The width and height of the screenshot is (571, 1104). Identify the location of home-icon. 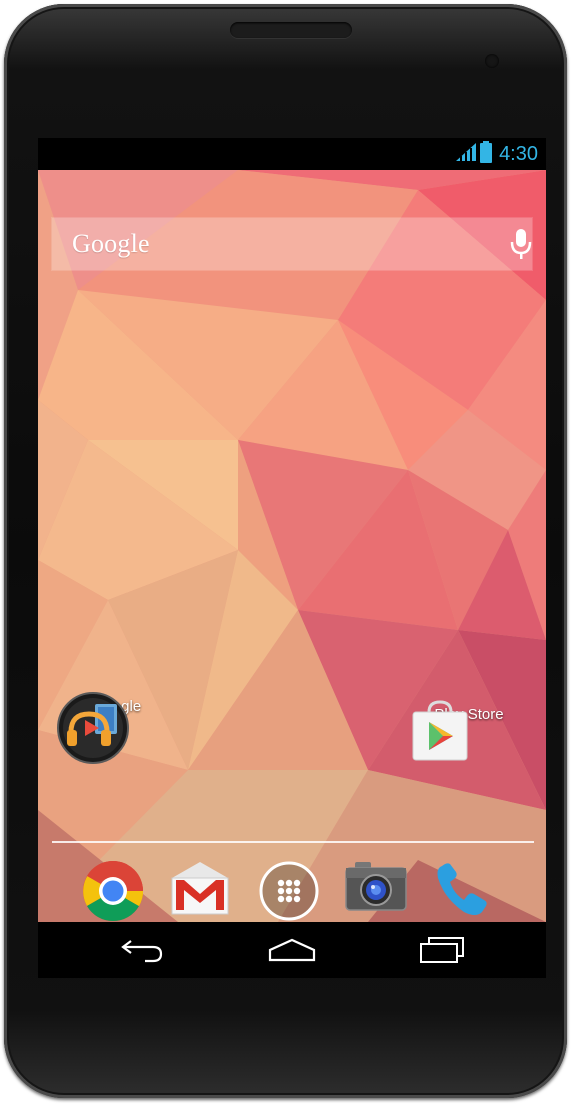
(292, 950).